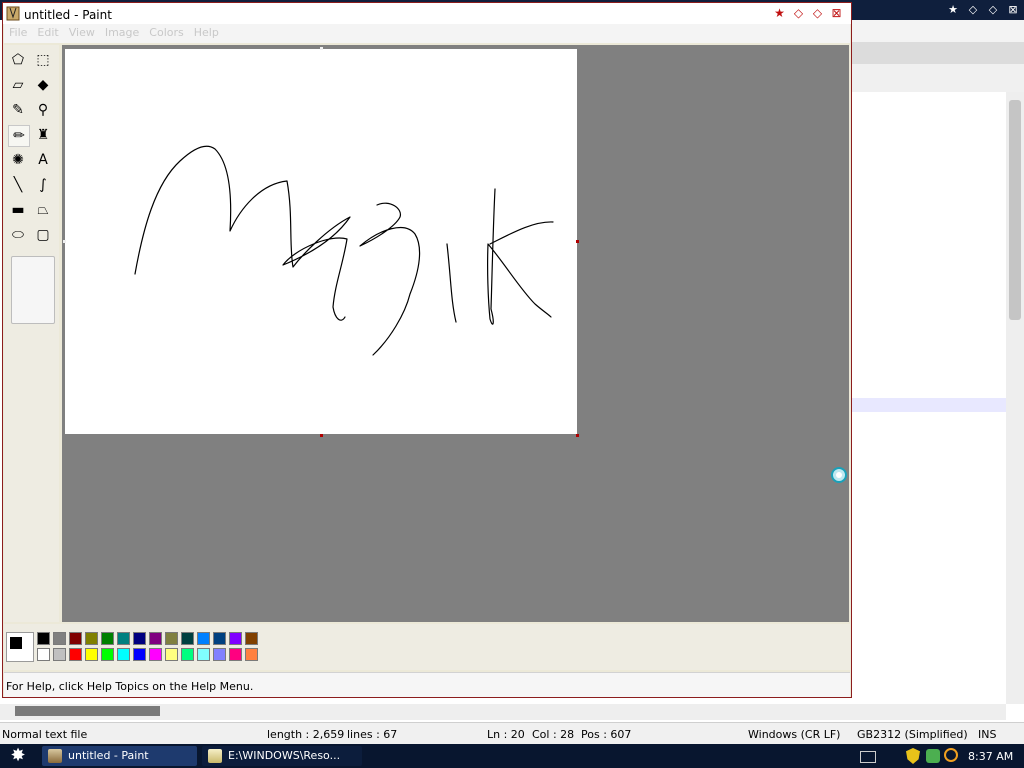  I want to click on maximize-icon: ◇, so click(817, 13).